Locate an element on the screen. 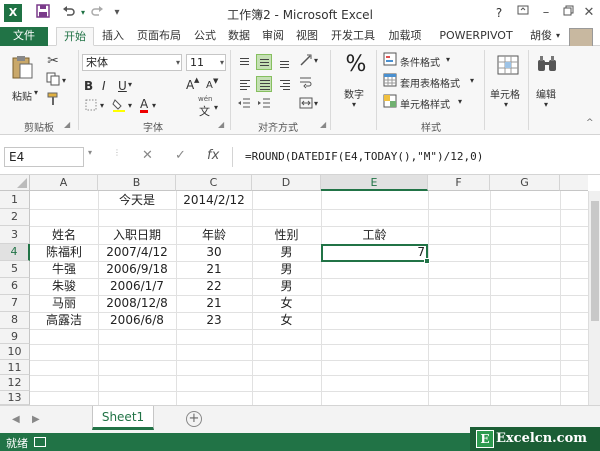  table-format-dropdown-icon: ▾ is located at coordinates (472, 80).